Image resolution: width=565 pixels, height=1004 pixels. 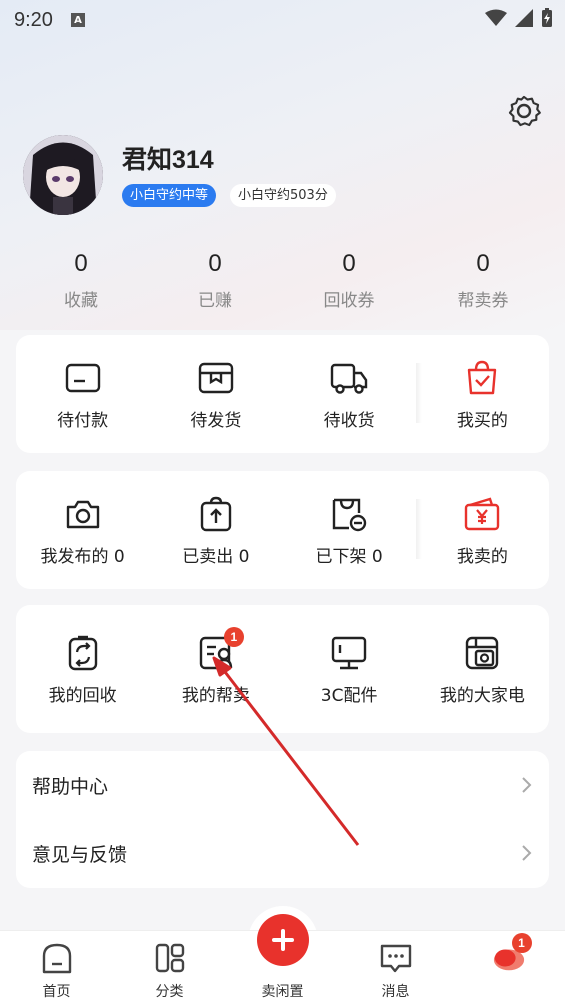 I want to click on wallet-icon, so click(x=82, y=377).